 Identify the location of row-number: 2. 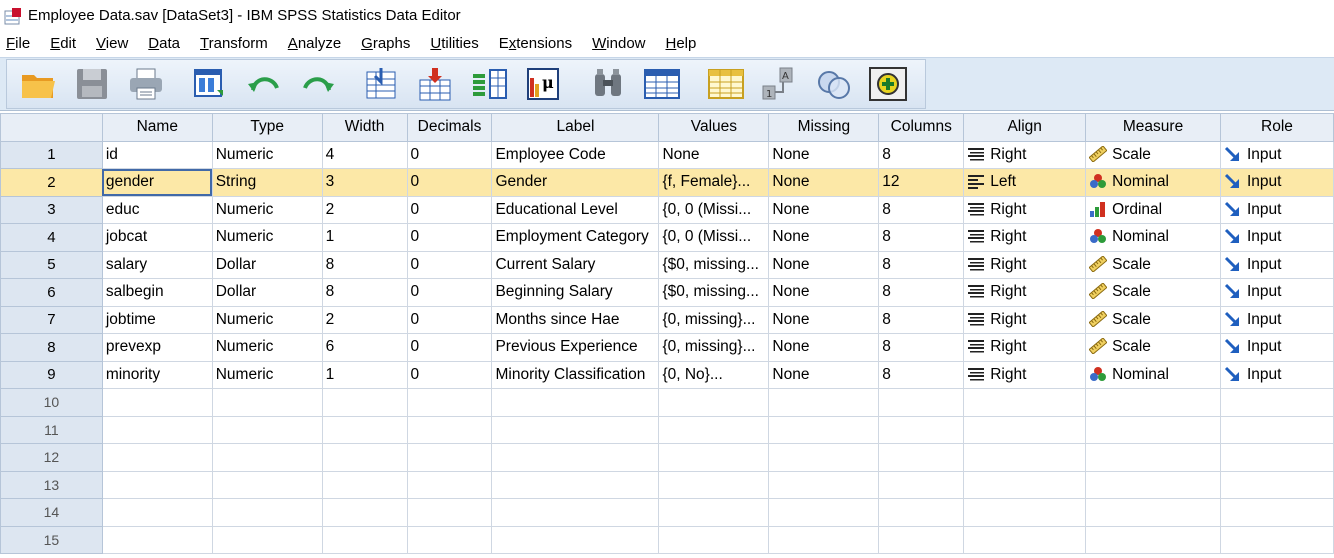
(51, 182).